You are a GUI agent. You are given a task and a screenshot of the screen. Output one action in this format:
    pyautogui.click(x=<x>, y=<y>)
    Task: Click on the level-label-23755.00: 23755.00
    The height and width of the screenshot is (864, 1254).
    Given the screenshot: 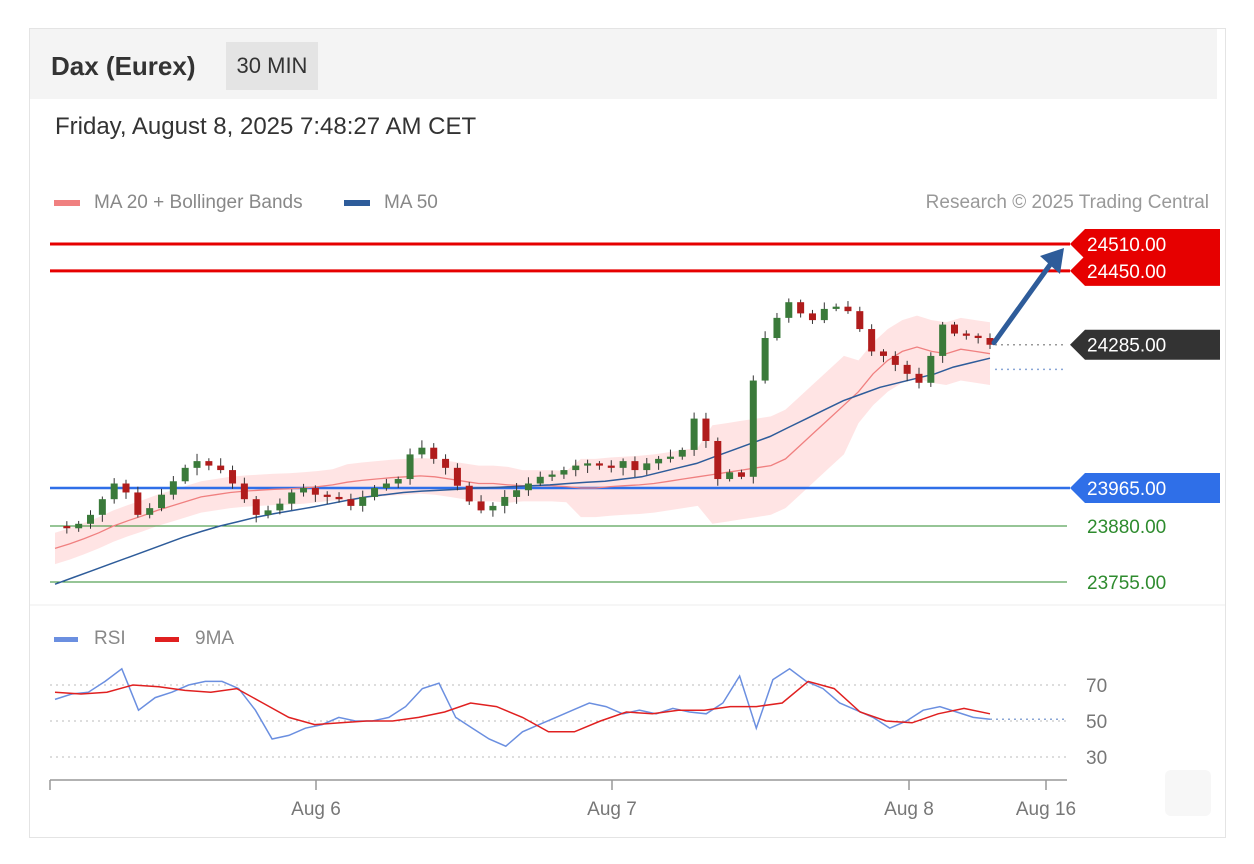 What is the action you would take?
    pyautogui.click(x=1126, y=583)
    